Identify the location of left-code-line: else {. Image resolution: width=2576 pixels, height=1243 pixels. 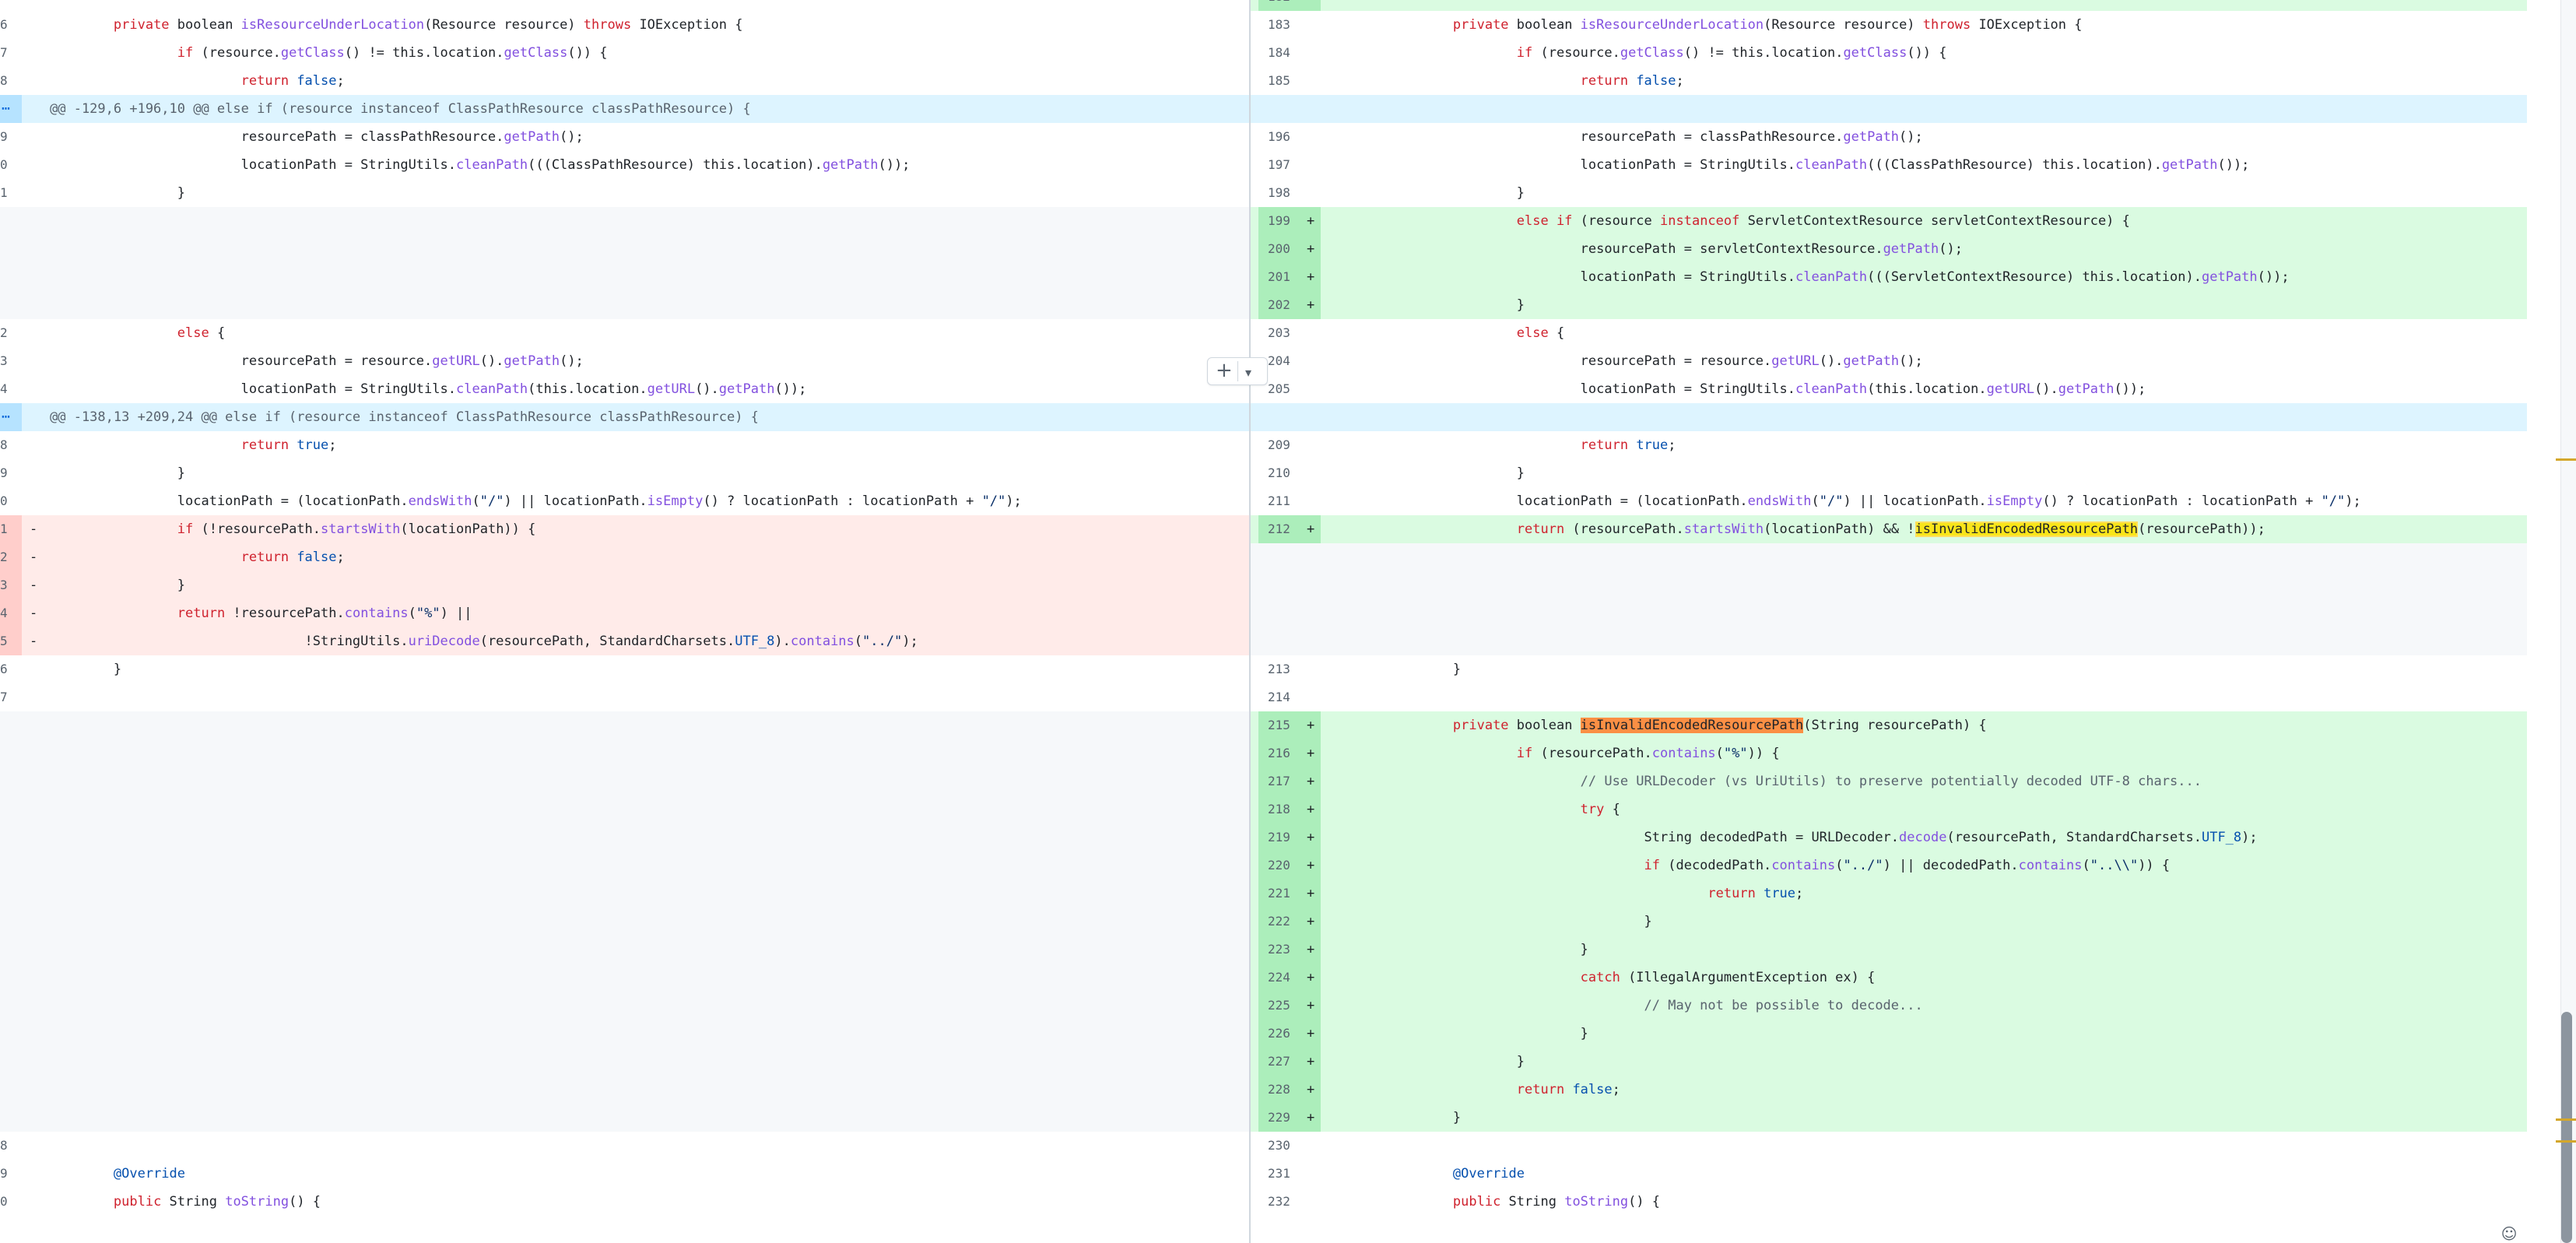
(138, 333).